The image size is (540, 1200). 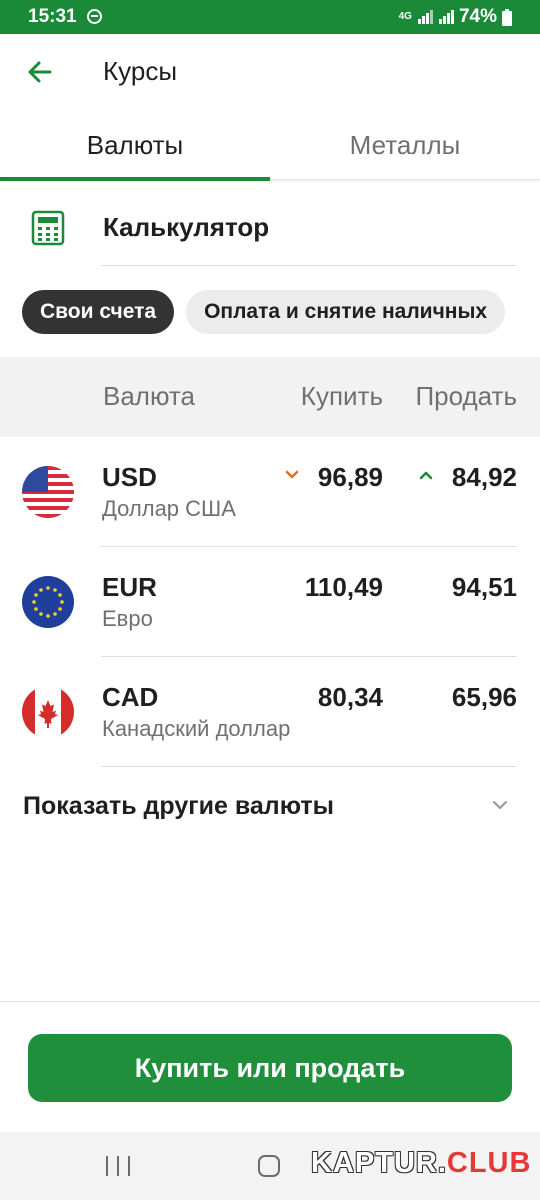 What do you see at coordinates (149, 396) in the screenshot?
I see `column-header-currency: Валюта` at bounding box center [149, 396].